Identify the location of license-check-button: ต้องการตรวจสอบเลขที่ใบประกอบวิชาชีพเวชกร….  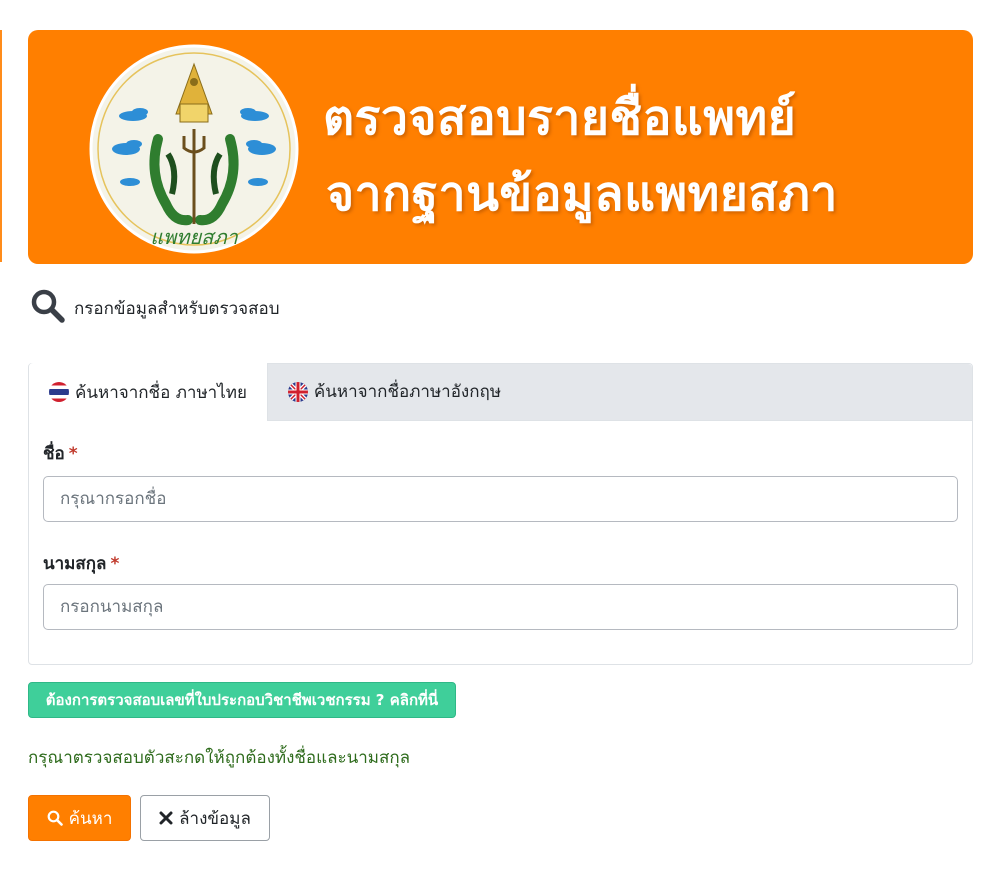
(242, 700).